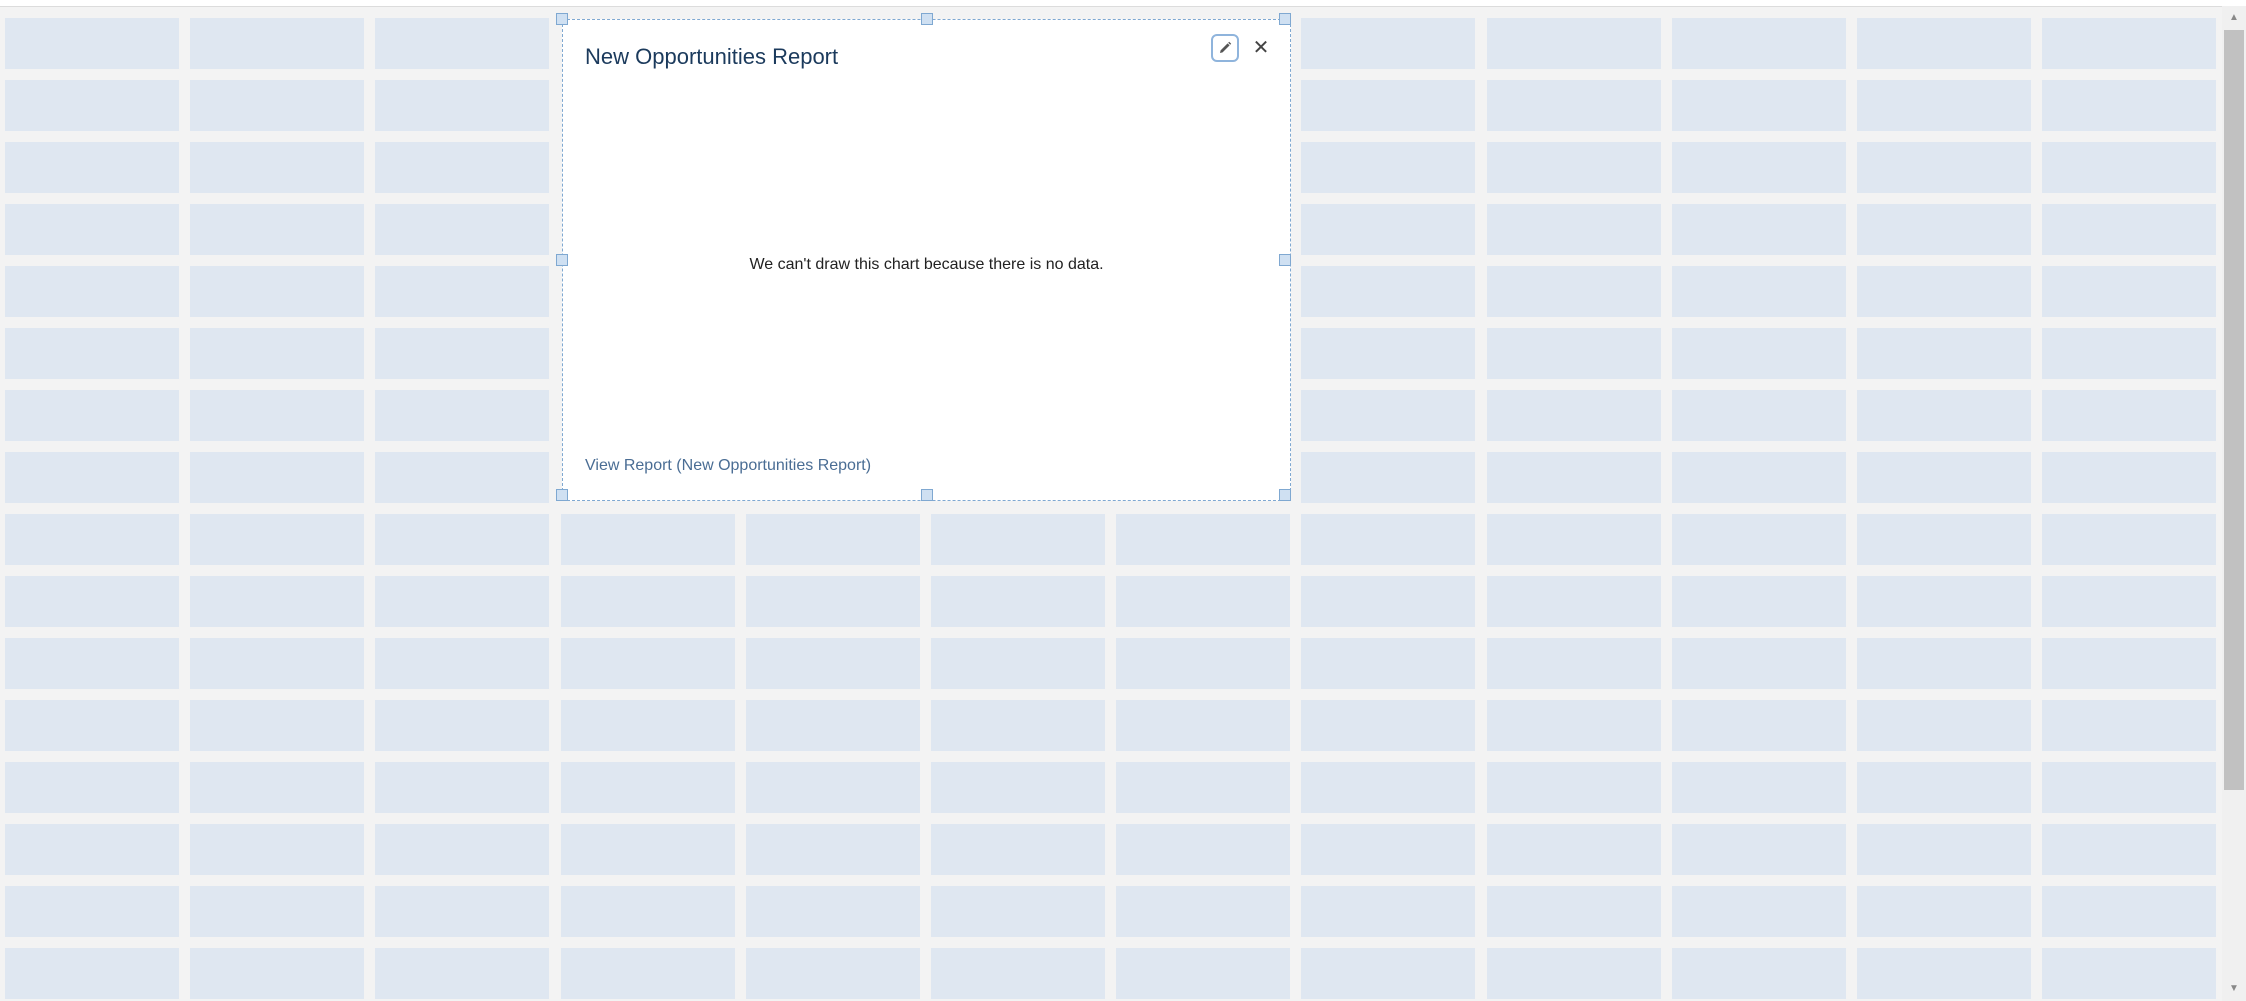  I want to click on resize-handle-right, so click(1285, 260).